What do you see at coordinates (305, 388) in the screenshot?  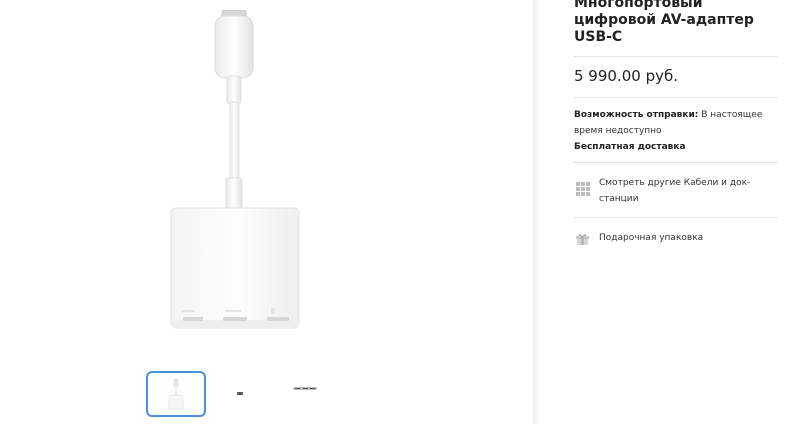 I see `adapter-ports-thumbnail-icon` at bounding box center [305, 388].